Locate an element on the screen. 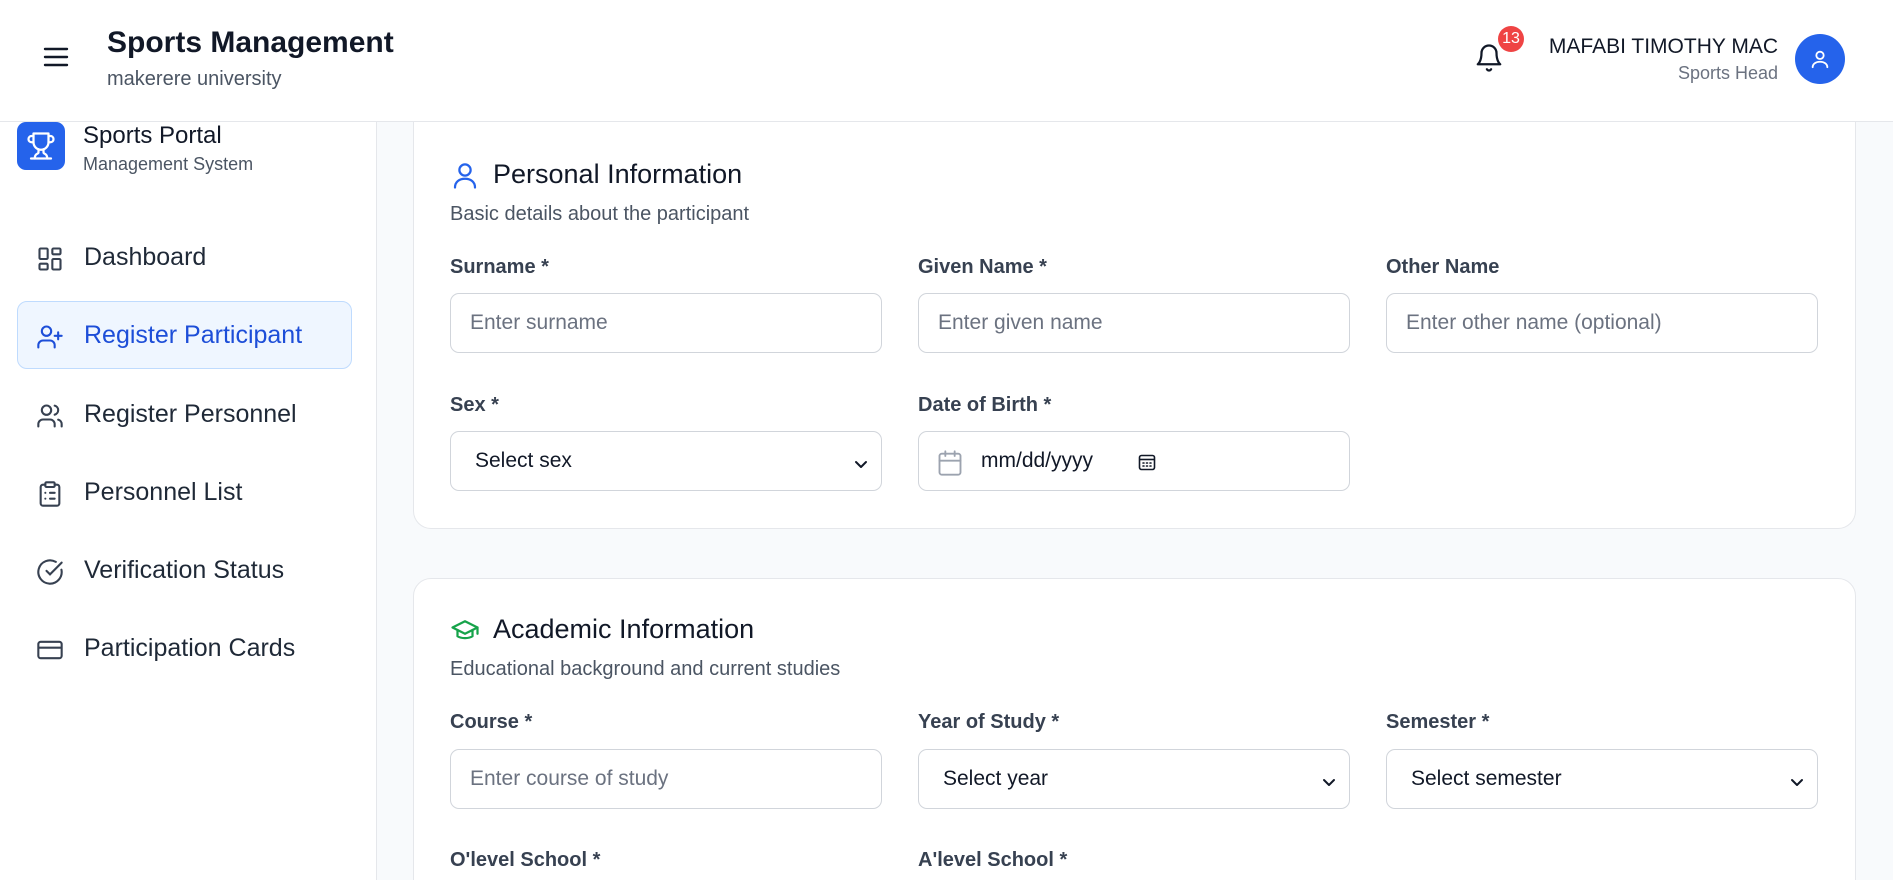  sidebar-item-personnel-list: Personnel List is located at coordinates (184, 492).